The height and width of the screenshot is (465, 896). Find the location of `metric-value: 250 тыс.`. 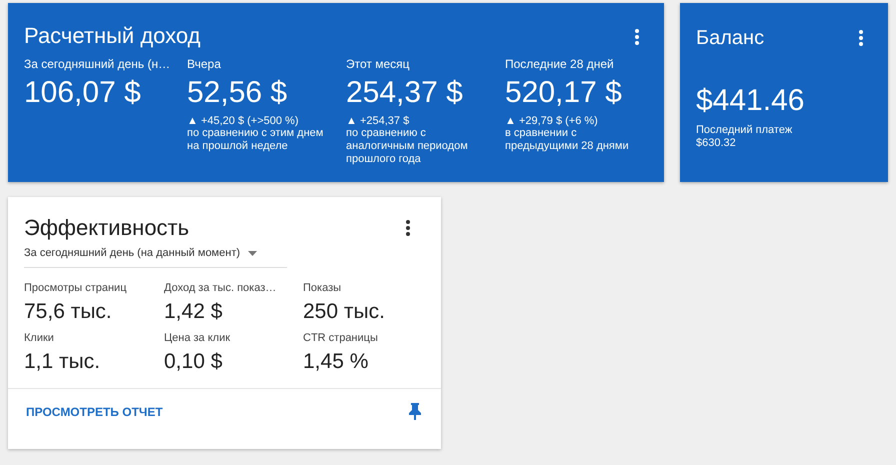

metric-value: 250 тыс. is located at coordinates (344, 312).